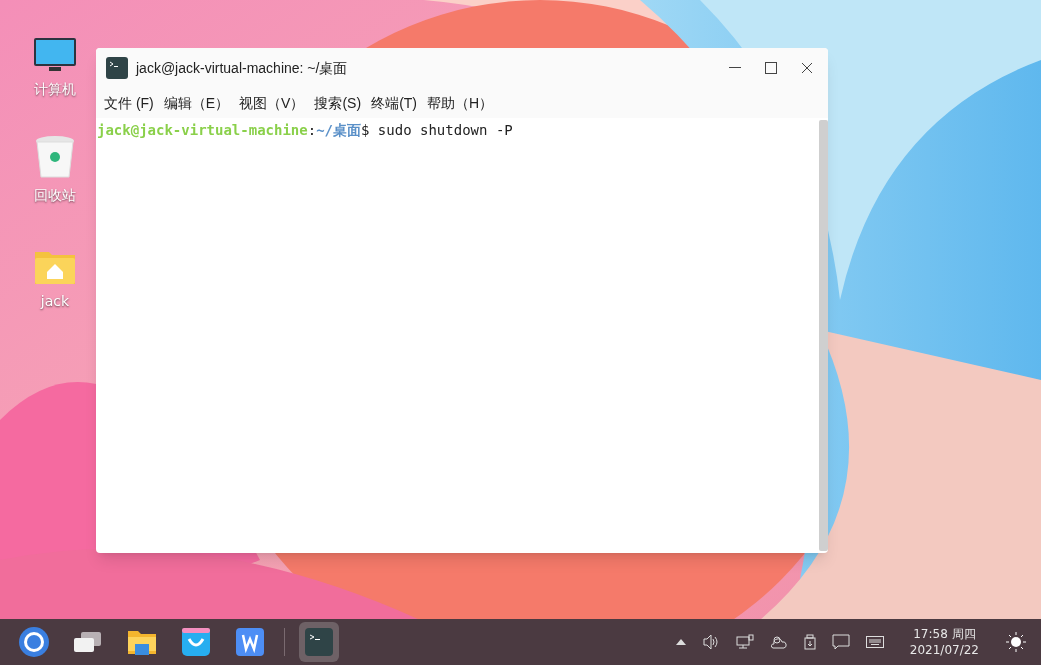 The image size is (1041, 665). I want to click on menu-item: 搜索(S), so click(338, 103).